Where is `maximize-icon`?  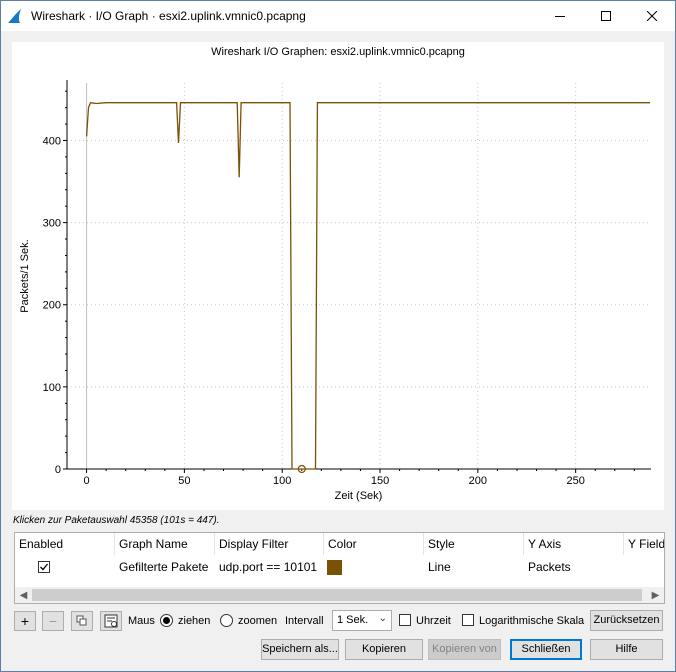
maximize-icon is located at coordinates (606, 16).